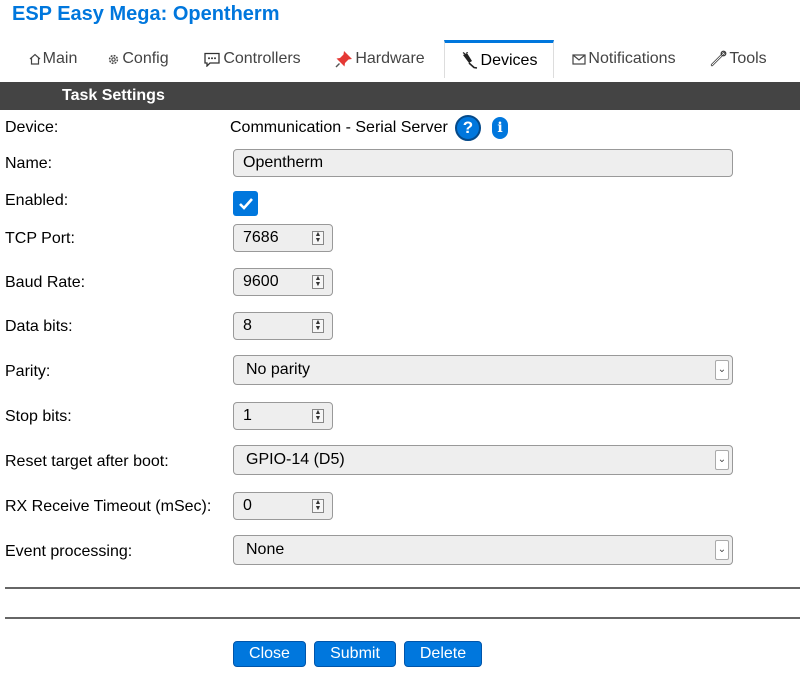  I want to click on checkmark-icon, so click(245, 204).